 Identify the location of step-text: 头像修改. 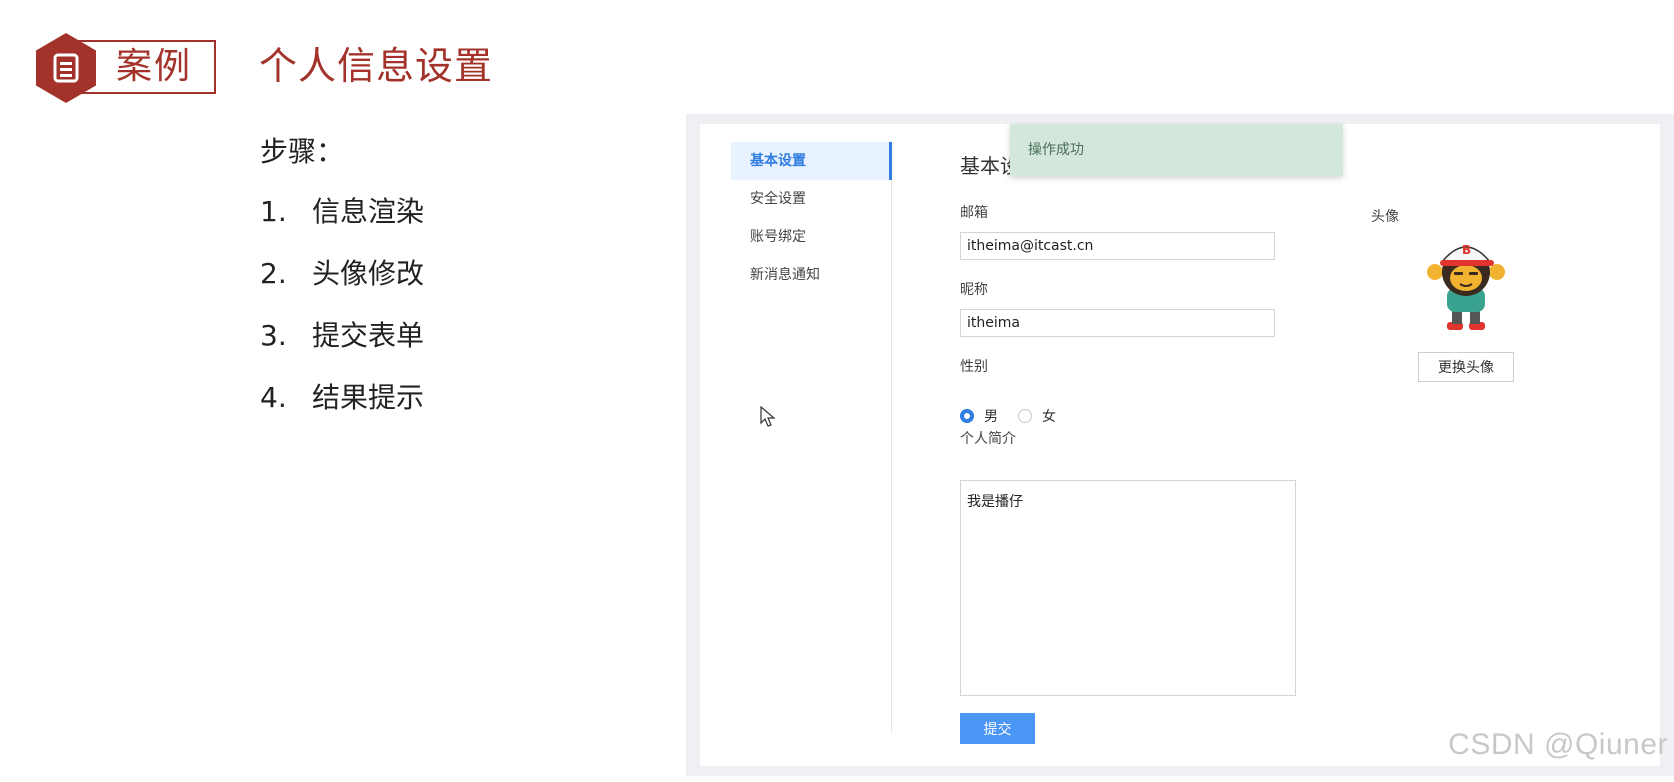
(368, 273).